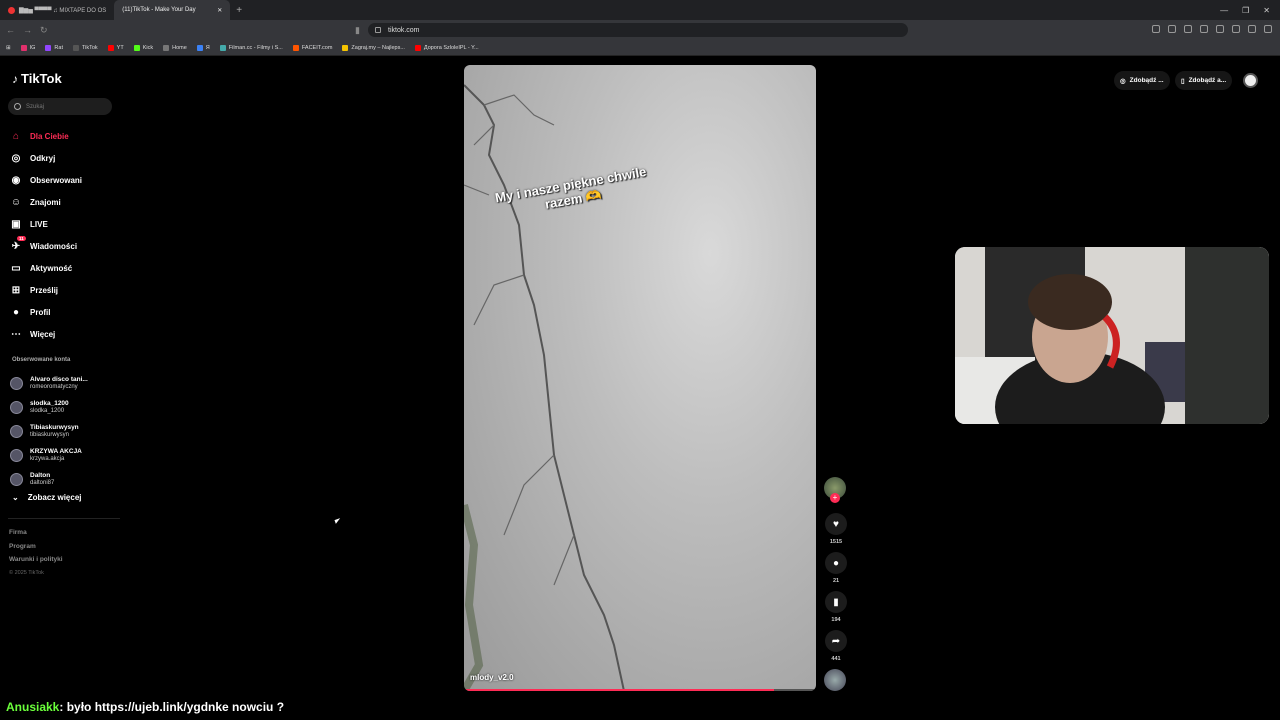 The height and width of the screenshot is (720, 1280). I want to click on sidebar-item-more: ⋯ Więcej, so click(65, 334).